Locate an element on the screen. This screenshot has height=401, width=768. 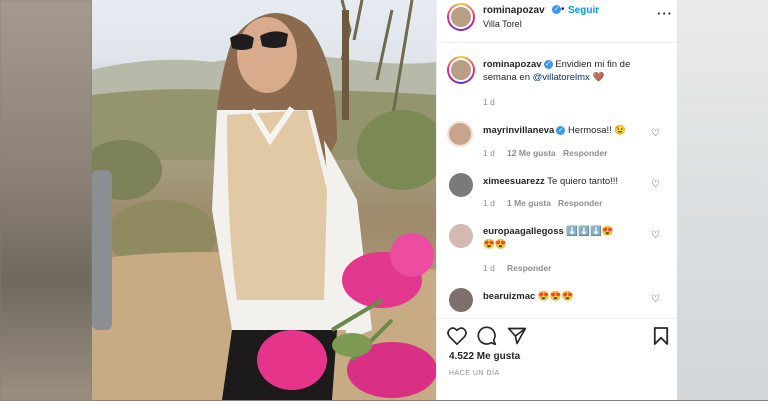
comment-text: ⬇️⬇️⬇️😍 is located at coordinates (590, 231).